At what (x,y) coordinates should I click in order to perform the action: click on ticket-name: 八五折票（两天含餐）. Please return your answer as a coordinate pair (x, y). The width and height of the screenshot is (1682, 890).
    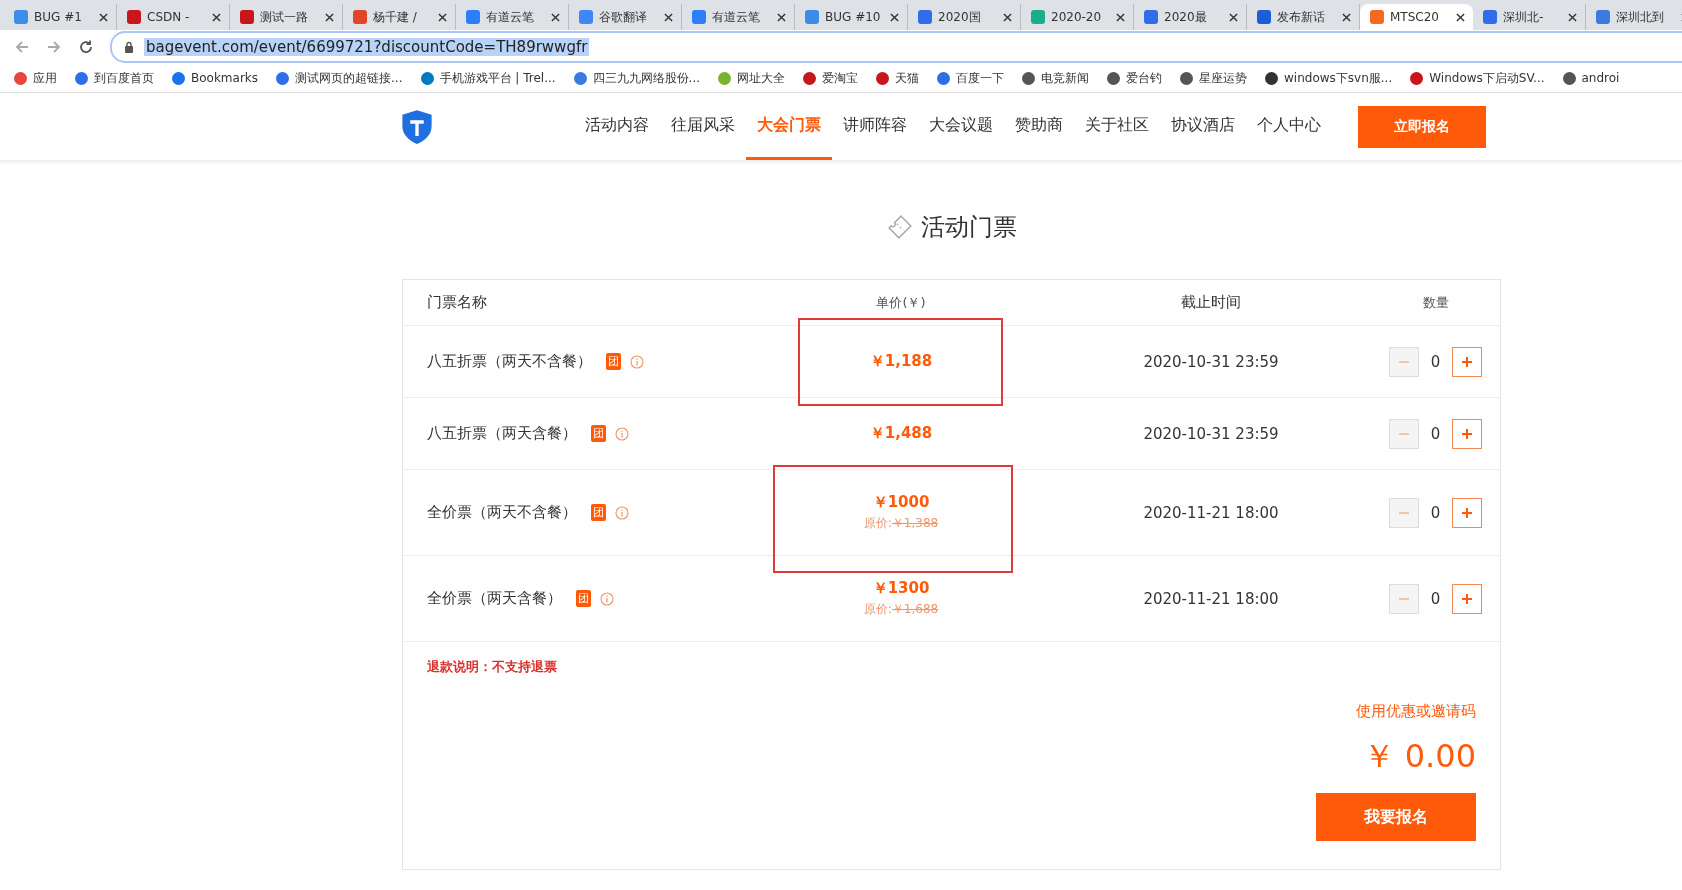
    Looking at the image, I should click on (502, 433).